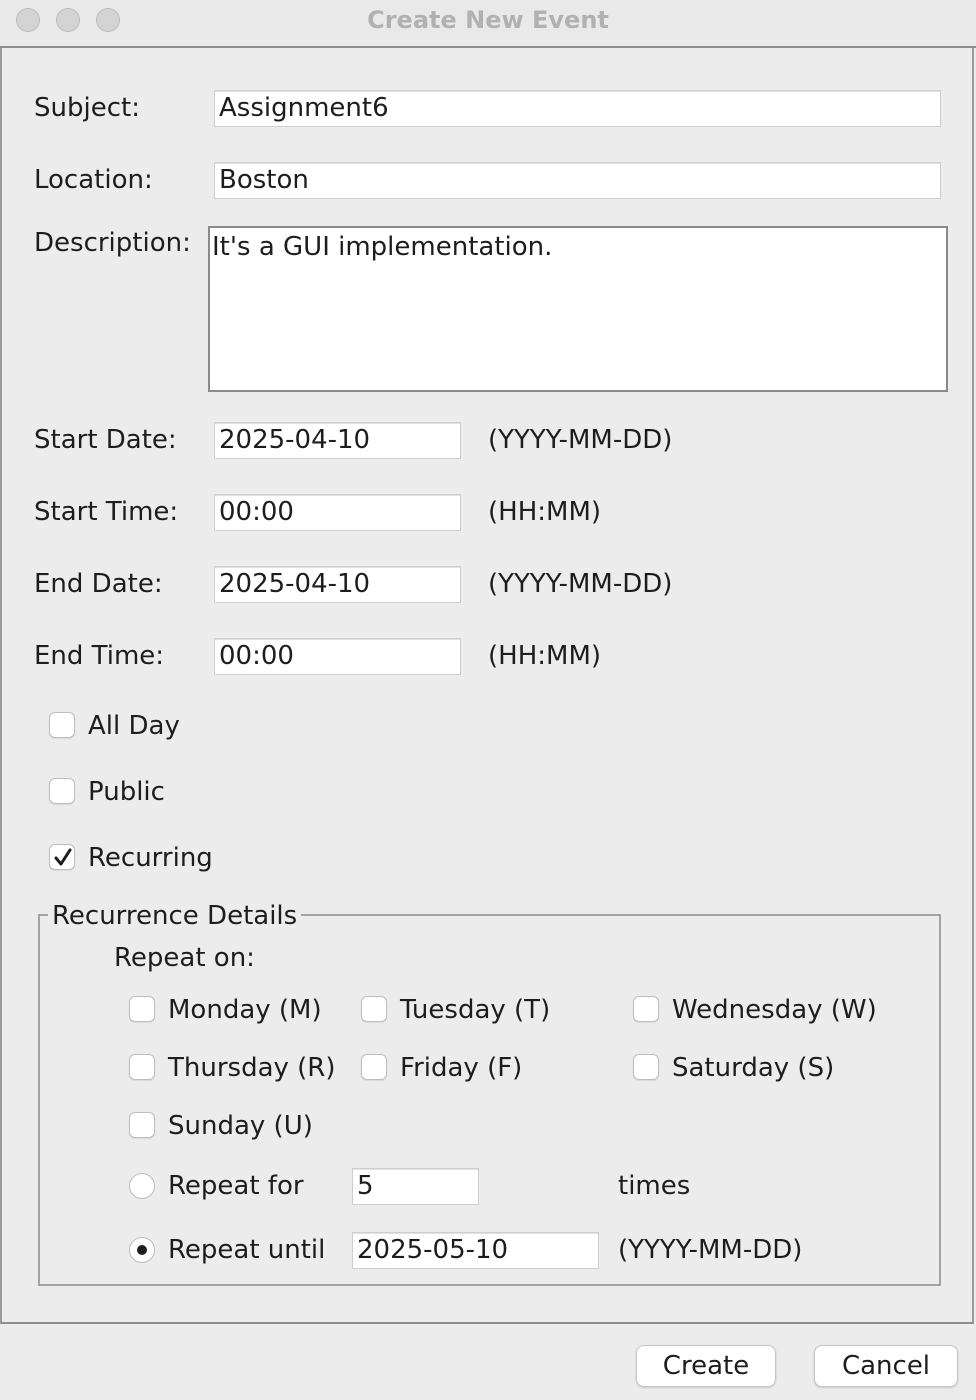  What do you see at coordinates (580, 584) in the screenshot?
I see `end-date-format-hint: (YYYY-MM-DD)` at bounding box center [580, 584].